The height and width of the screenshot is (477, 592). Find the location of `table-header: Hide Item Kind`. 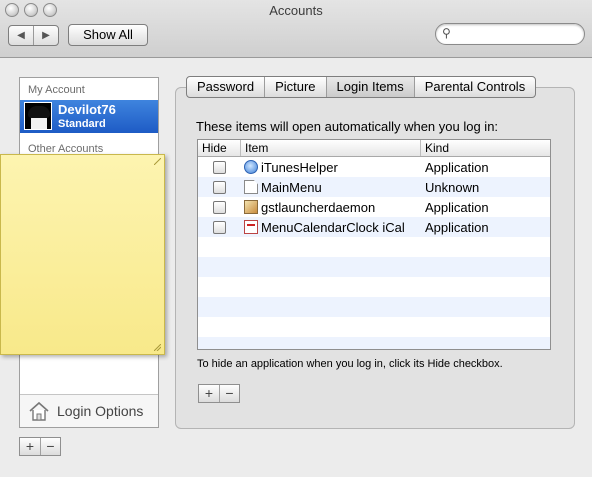

table-header: Hide Item Kind is located at coordinates (374, 148).